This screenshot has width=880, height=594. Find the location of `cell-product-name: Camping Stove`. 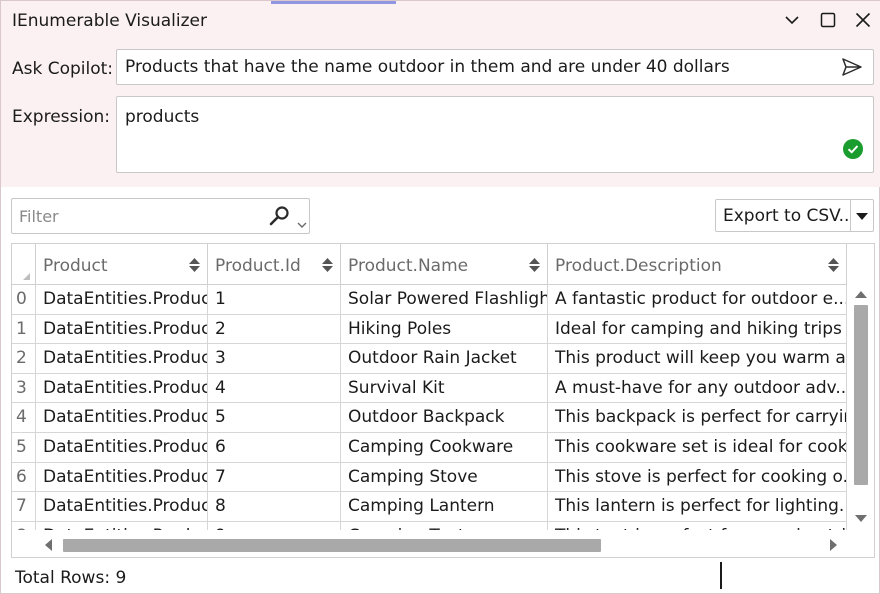

cell-product-name: Camping Stove is located at coordinates (444, 477).